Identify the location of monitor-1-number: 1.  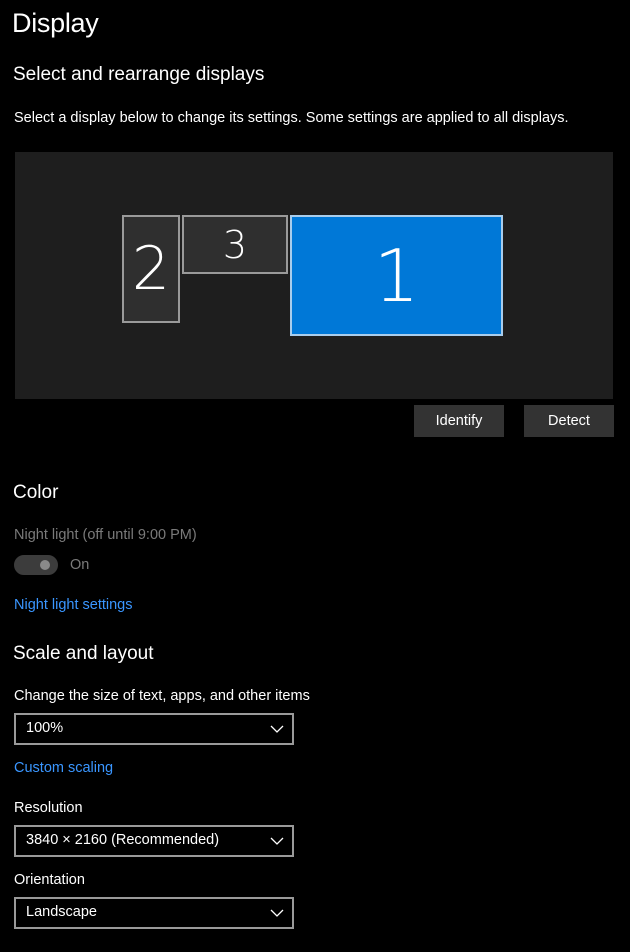
(396, 275).